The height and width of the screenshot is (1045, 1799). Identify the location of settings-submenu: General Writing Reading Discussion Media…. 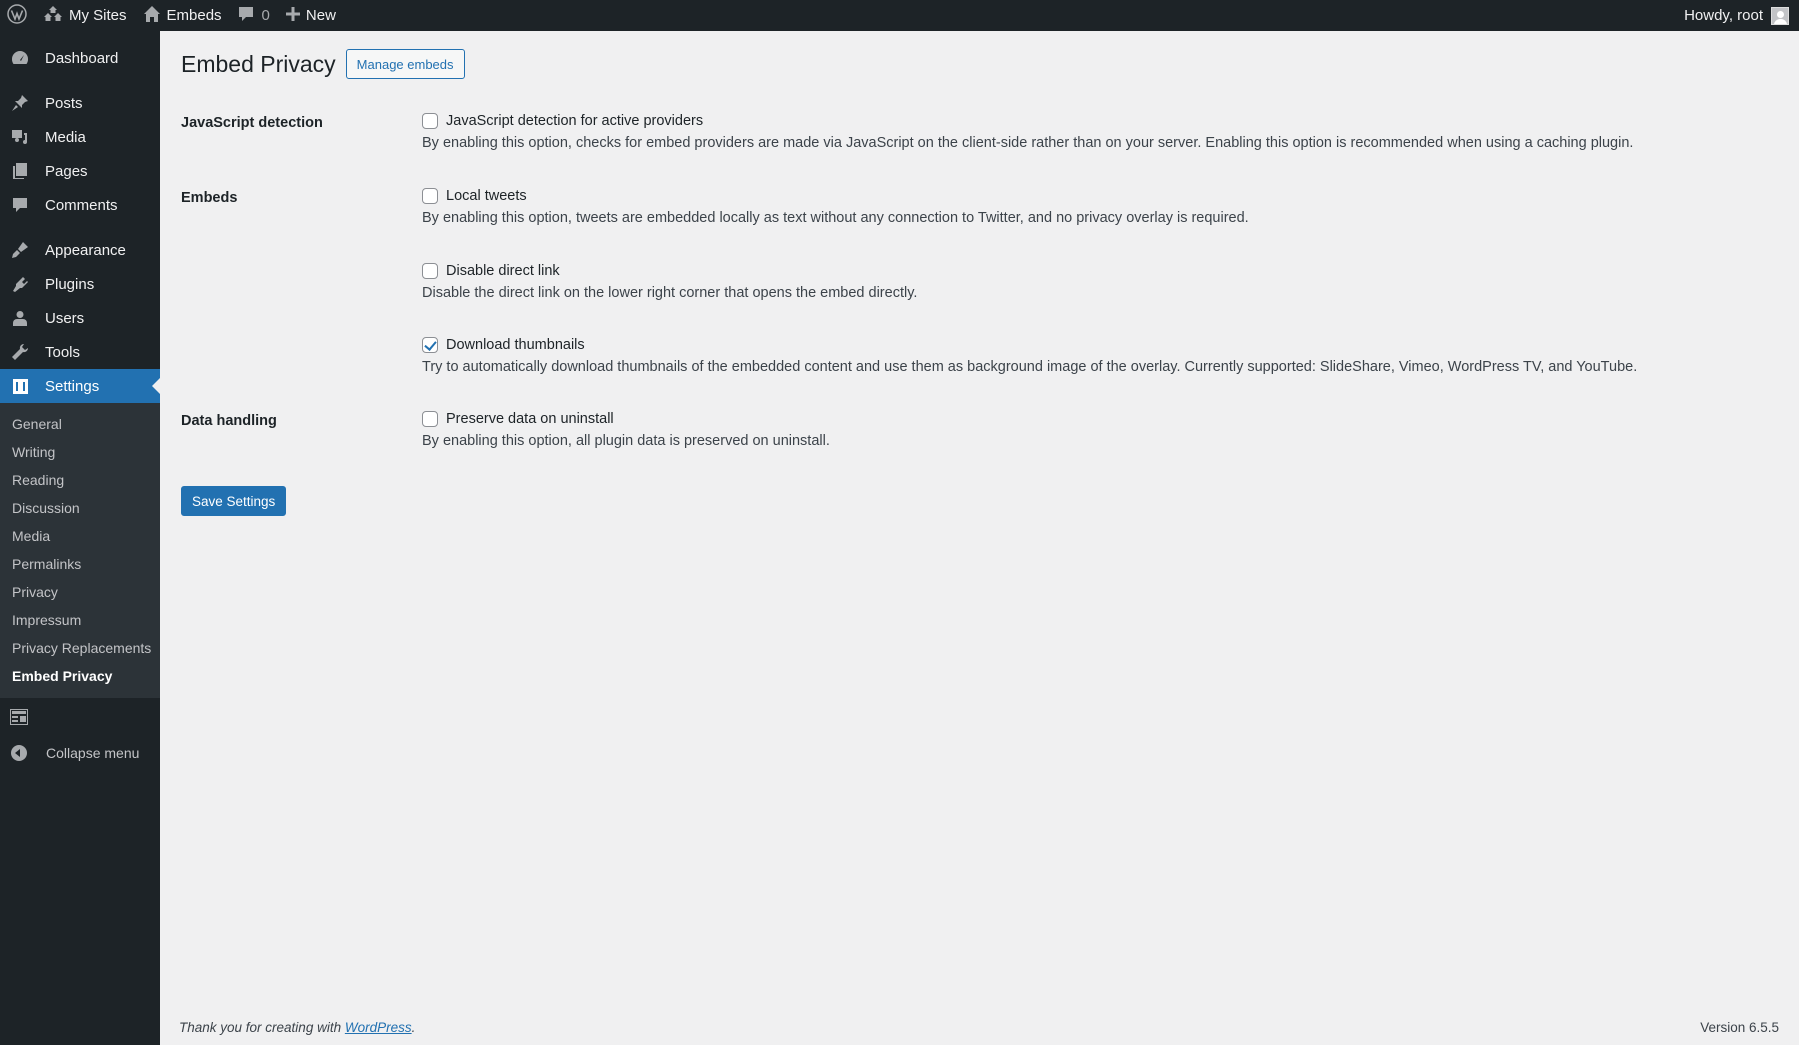
(80, 550).